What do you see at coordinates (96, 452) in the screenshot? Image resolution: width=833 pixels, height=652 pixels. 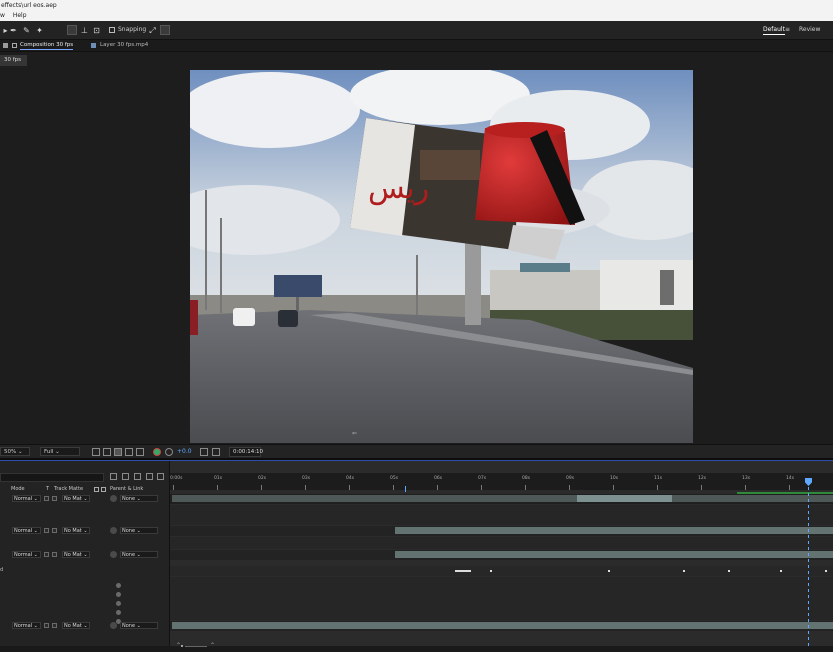 I see `region-of-interest-icon` at bounding box center [96, 452].